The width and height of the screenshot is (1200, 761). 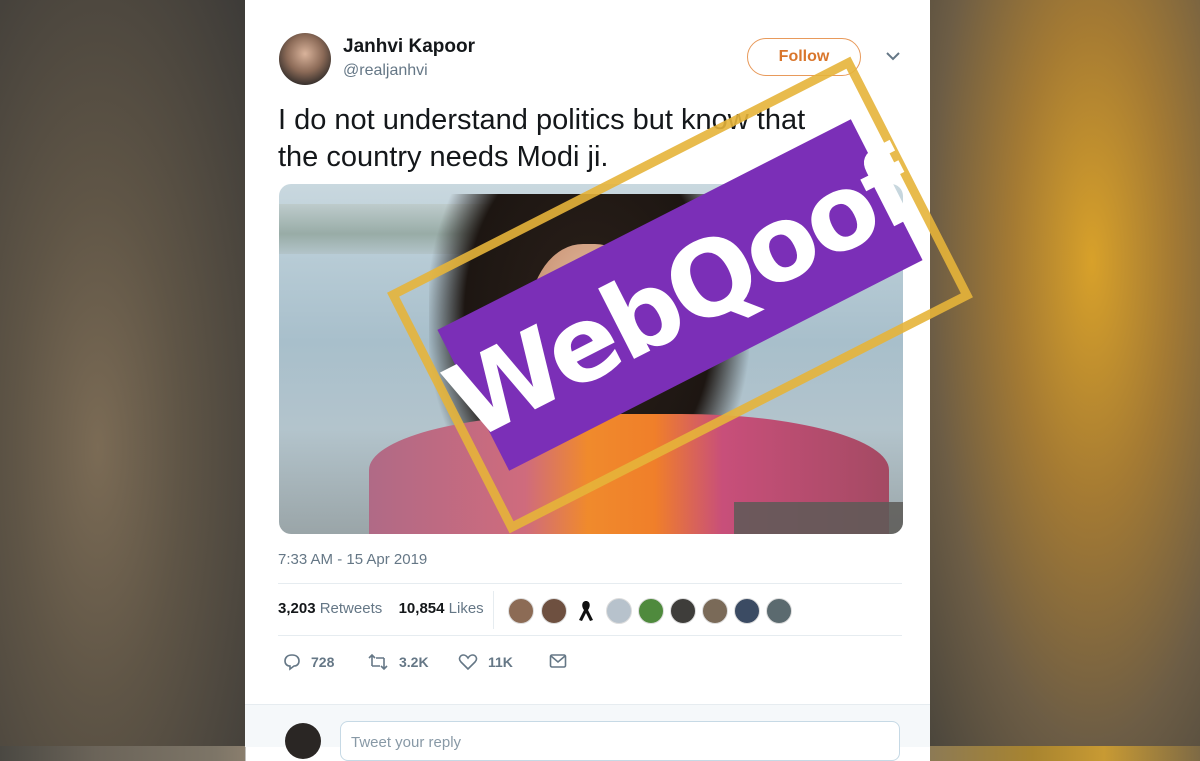 What do you see at coordinates (422, 608) in the screenshot?
I see `likes-count: 10,854` at bounding box center [422, 608].